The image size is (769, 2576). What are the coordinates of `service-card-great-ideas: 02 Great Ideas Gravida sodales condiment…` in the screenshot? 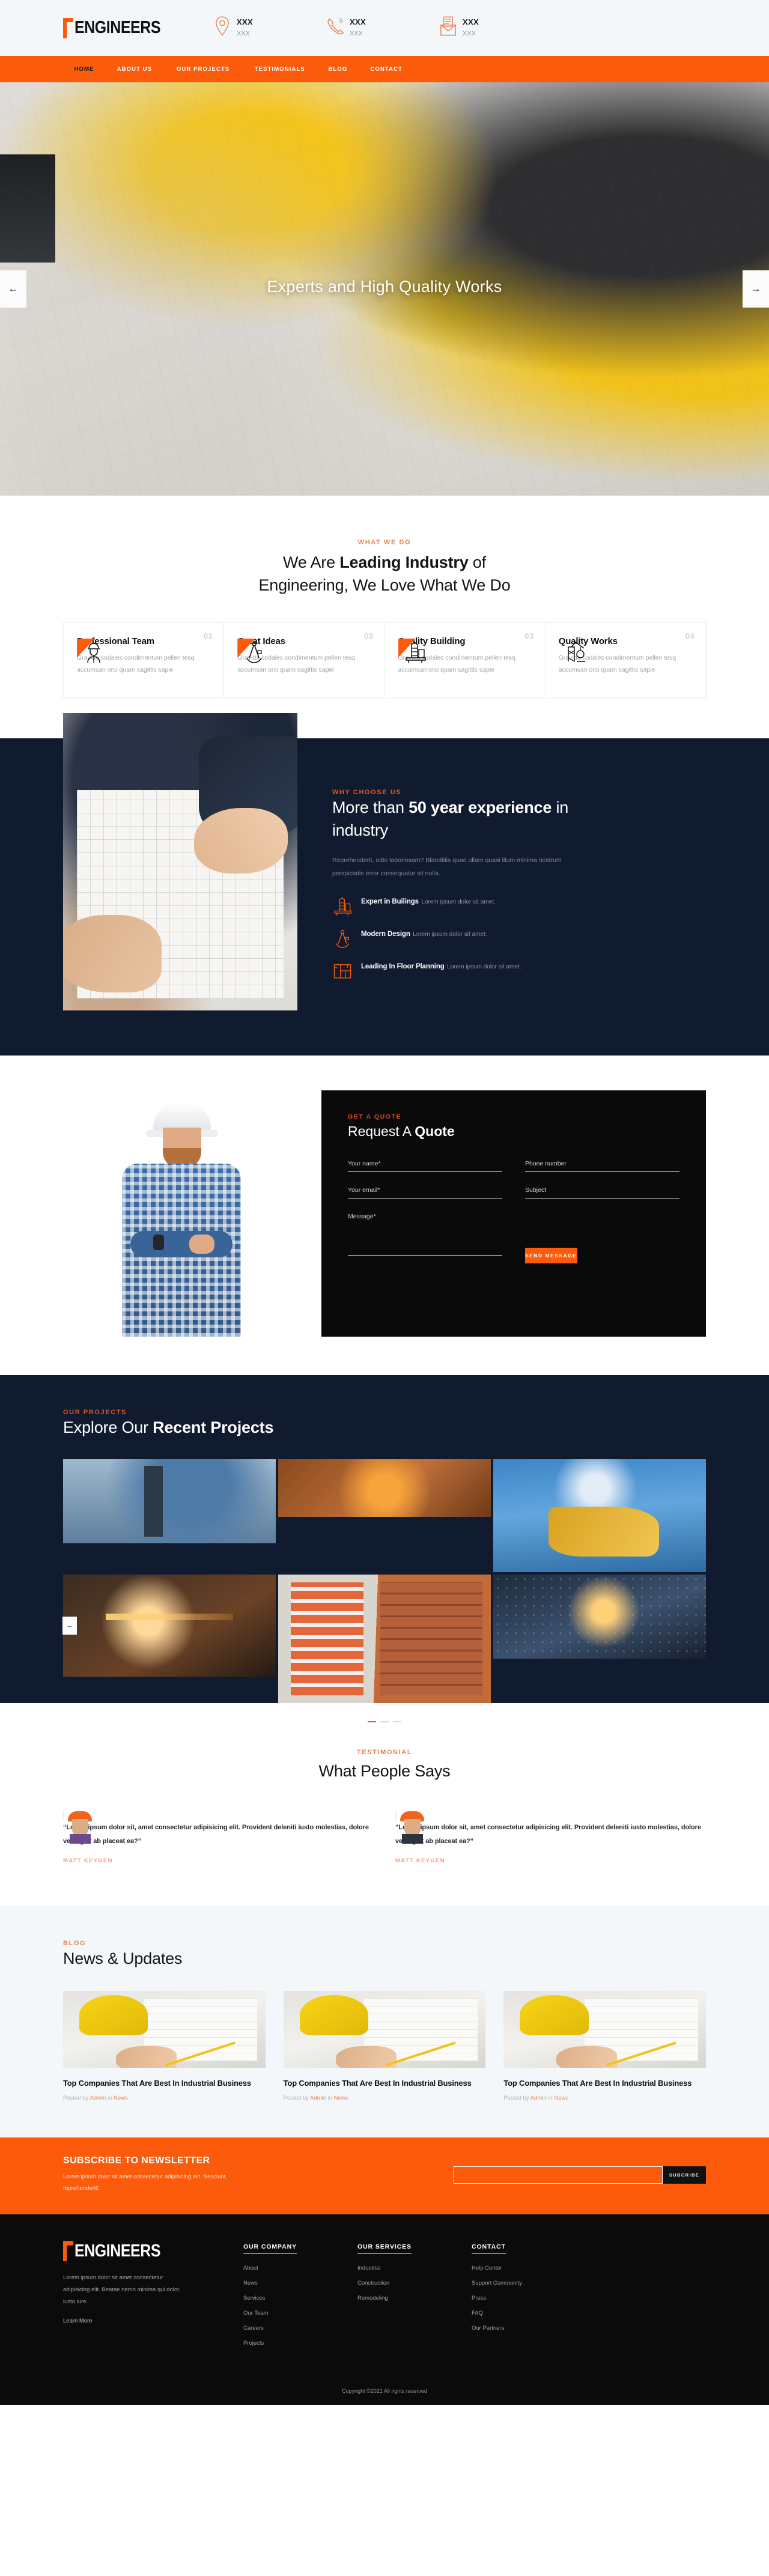 It's located at (304, 659).